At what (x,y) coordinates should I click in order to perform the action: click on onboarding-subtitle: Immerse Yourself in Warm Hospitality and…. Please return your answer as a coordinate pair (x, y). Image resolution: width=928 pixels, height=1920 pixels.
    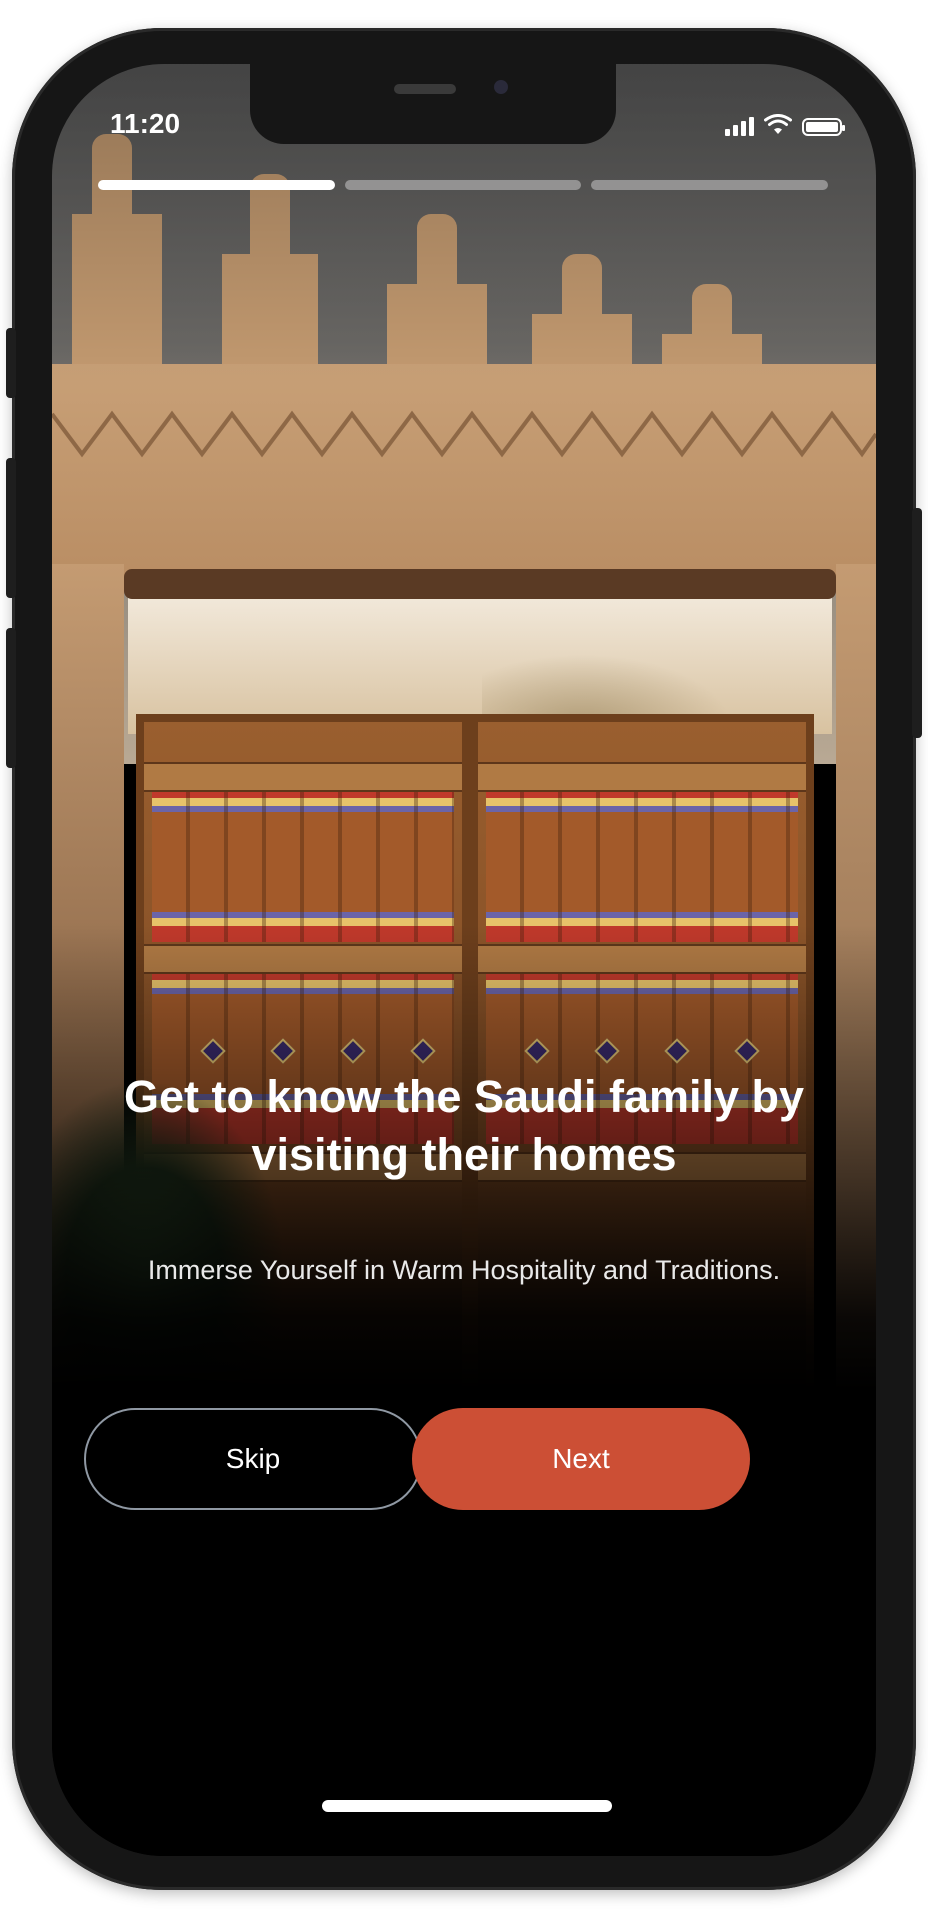
    Looking at the image, I should click on (464, 1270).